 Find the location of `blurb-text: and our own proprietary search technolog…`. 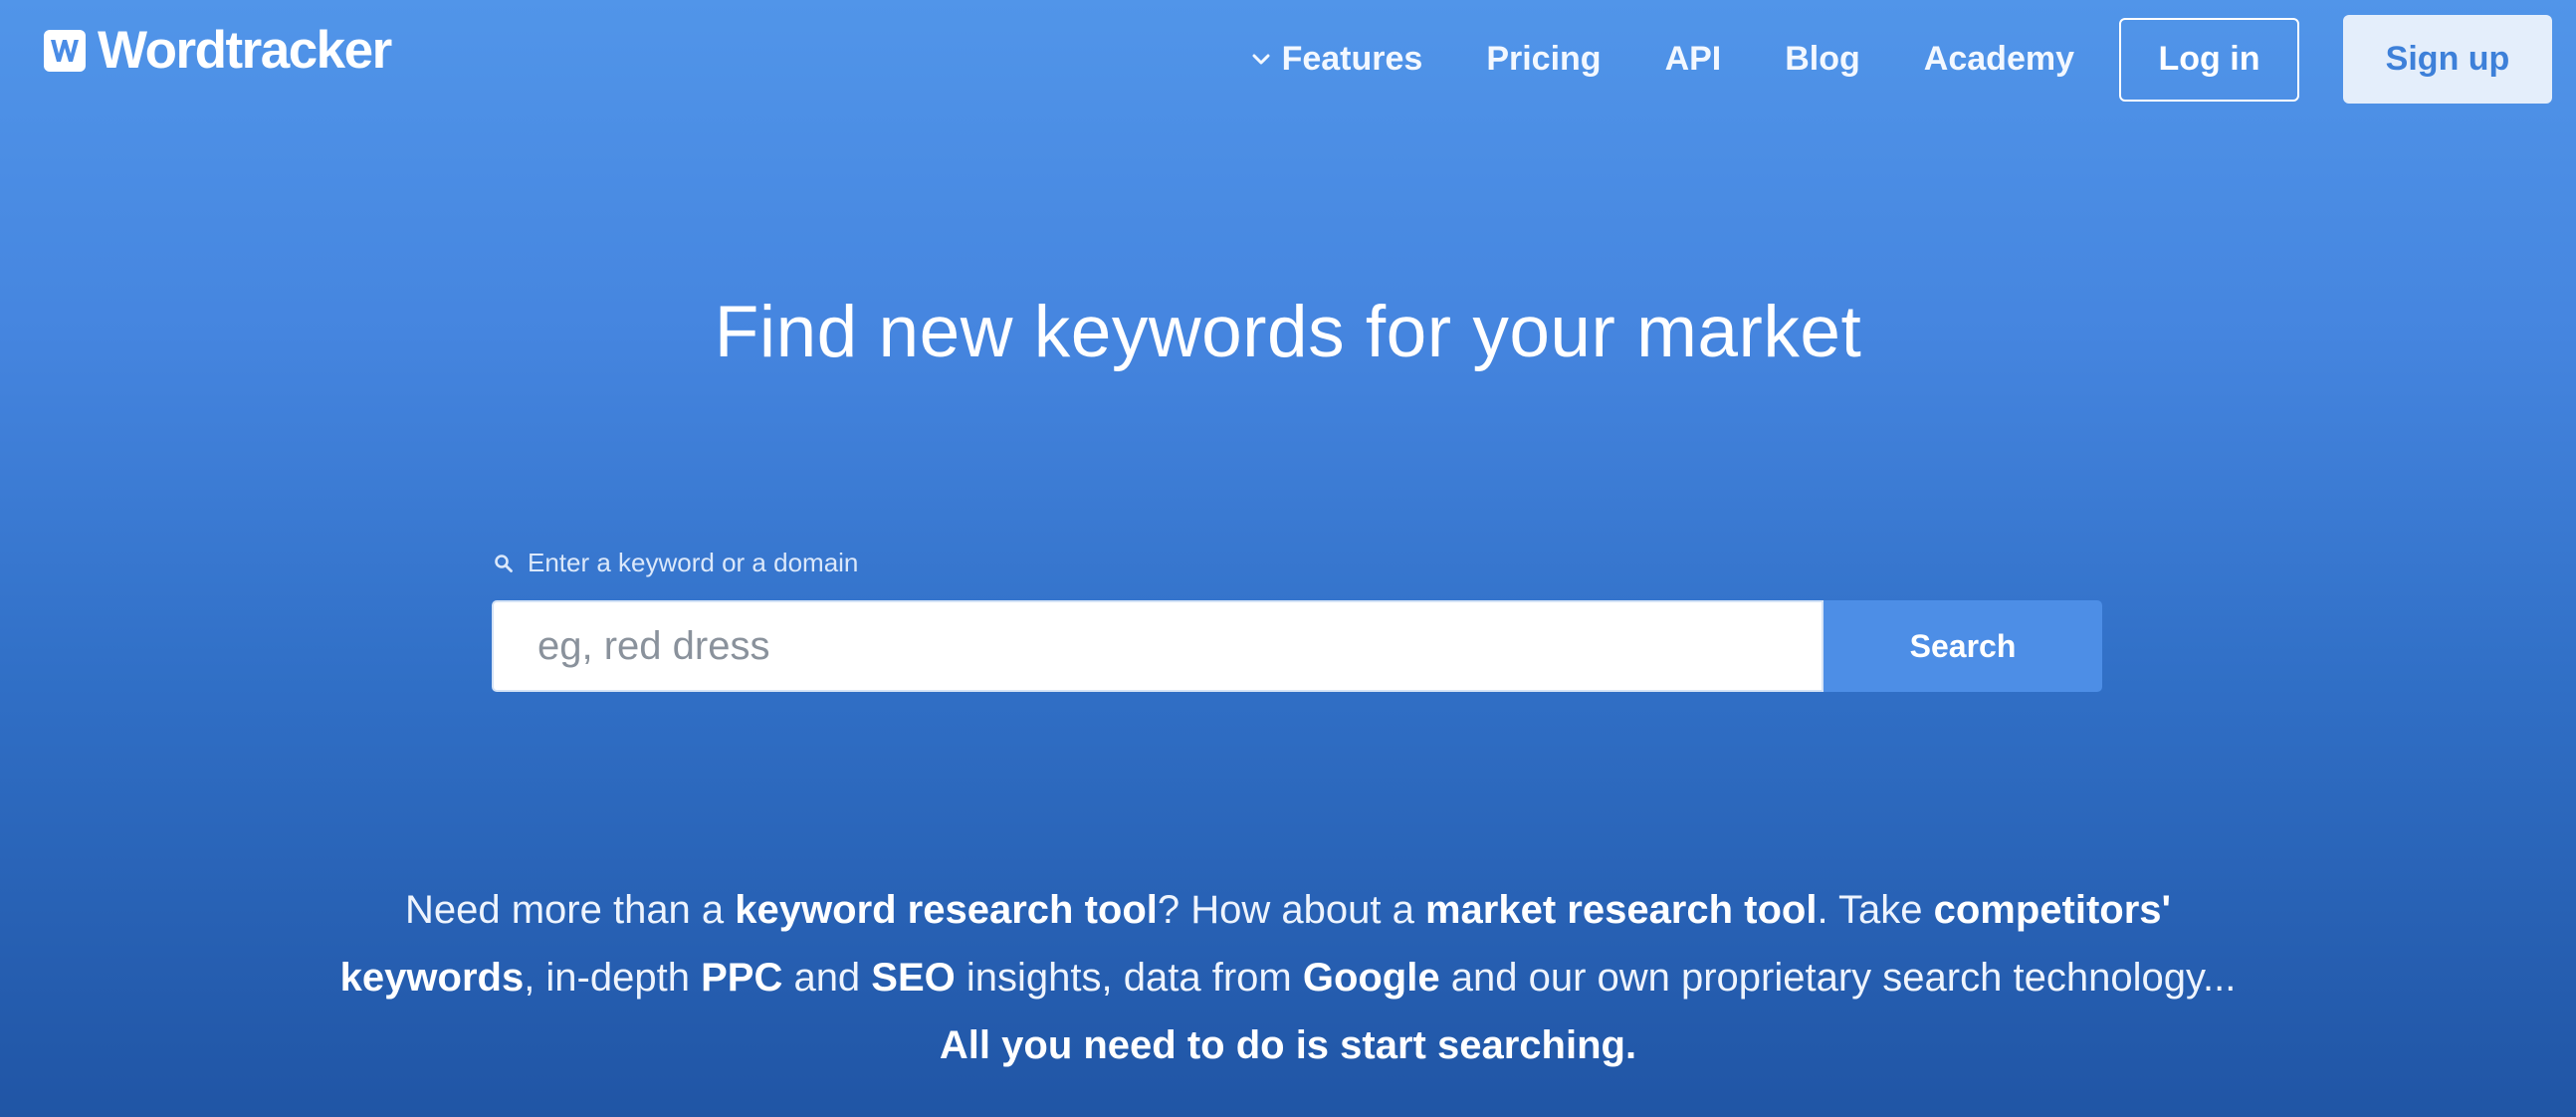

blurb-text: and our own proprietary search technolog… is located at coordinates (1838, 978).